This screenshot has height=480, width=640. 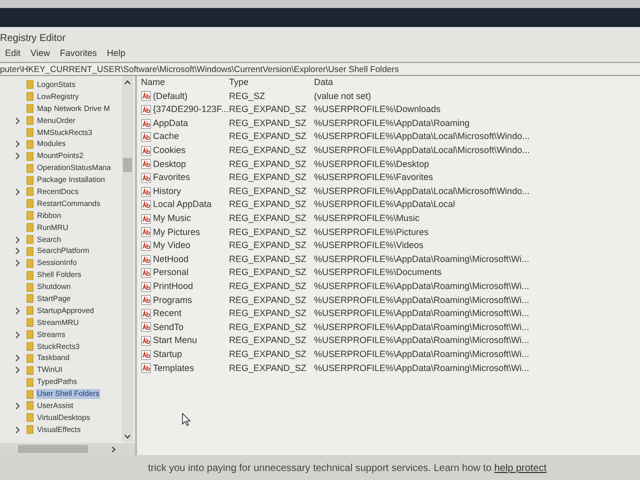 What do you see at coordinates (168, 327) in the screenshot?
I see `table-cell-text: SendTo` at bounding box center [168, 327].